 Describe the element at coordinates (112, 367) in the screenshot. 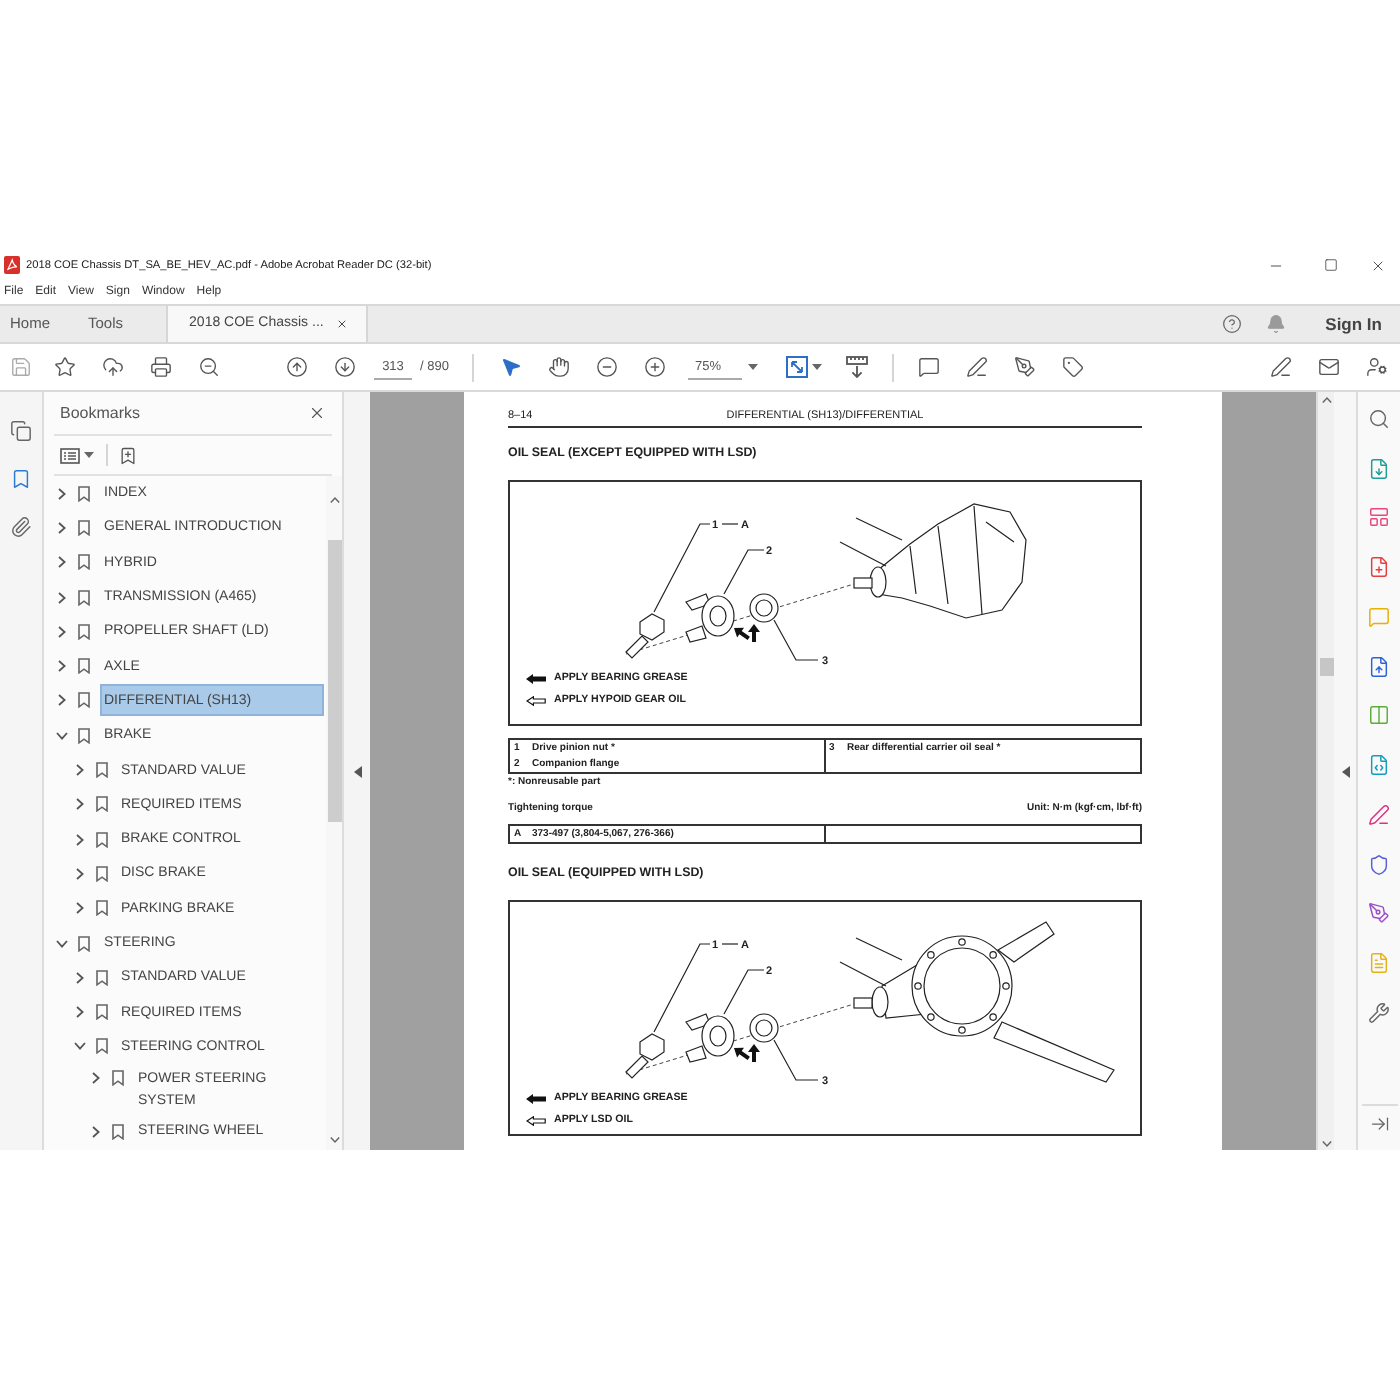

I see `upload-icon` at that location.